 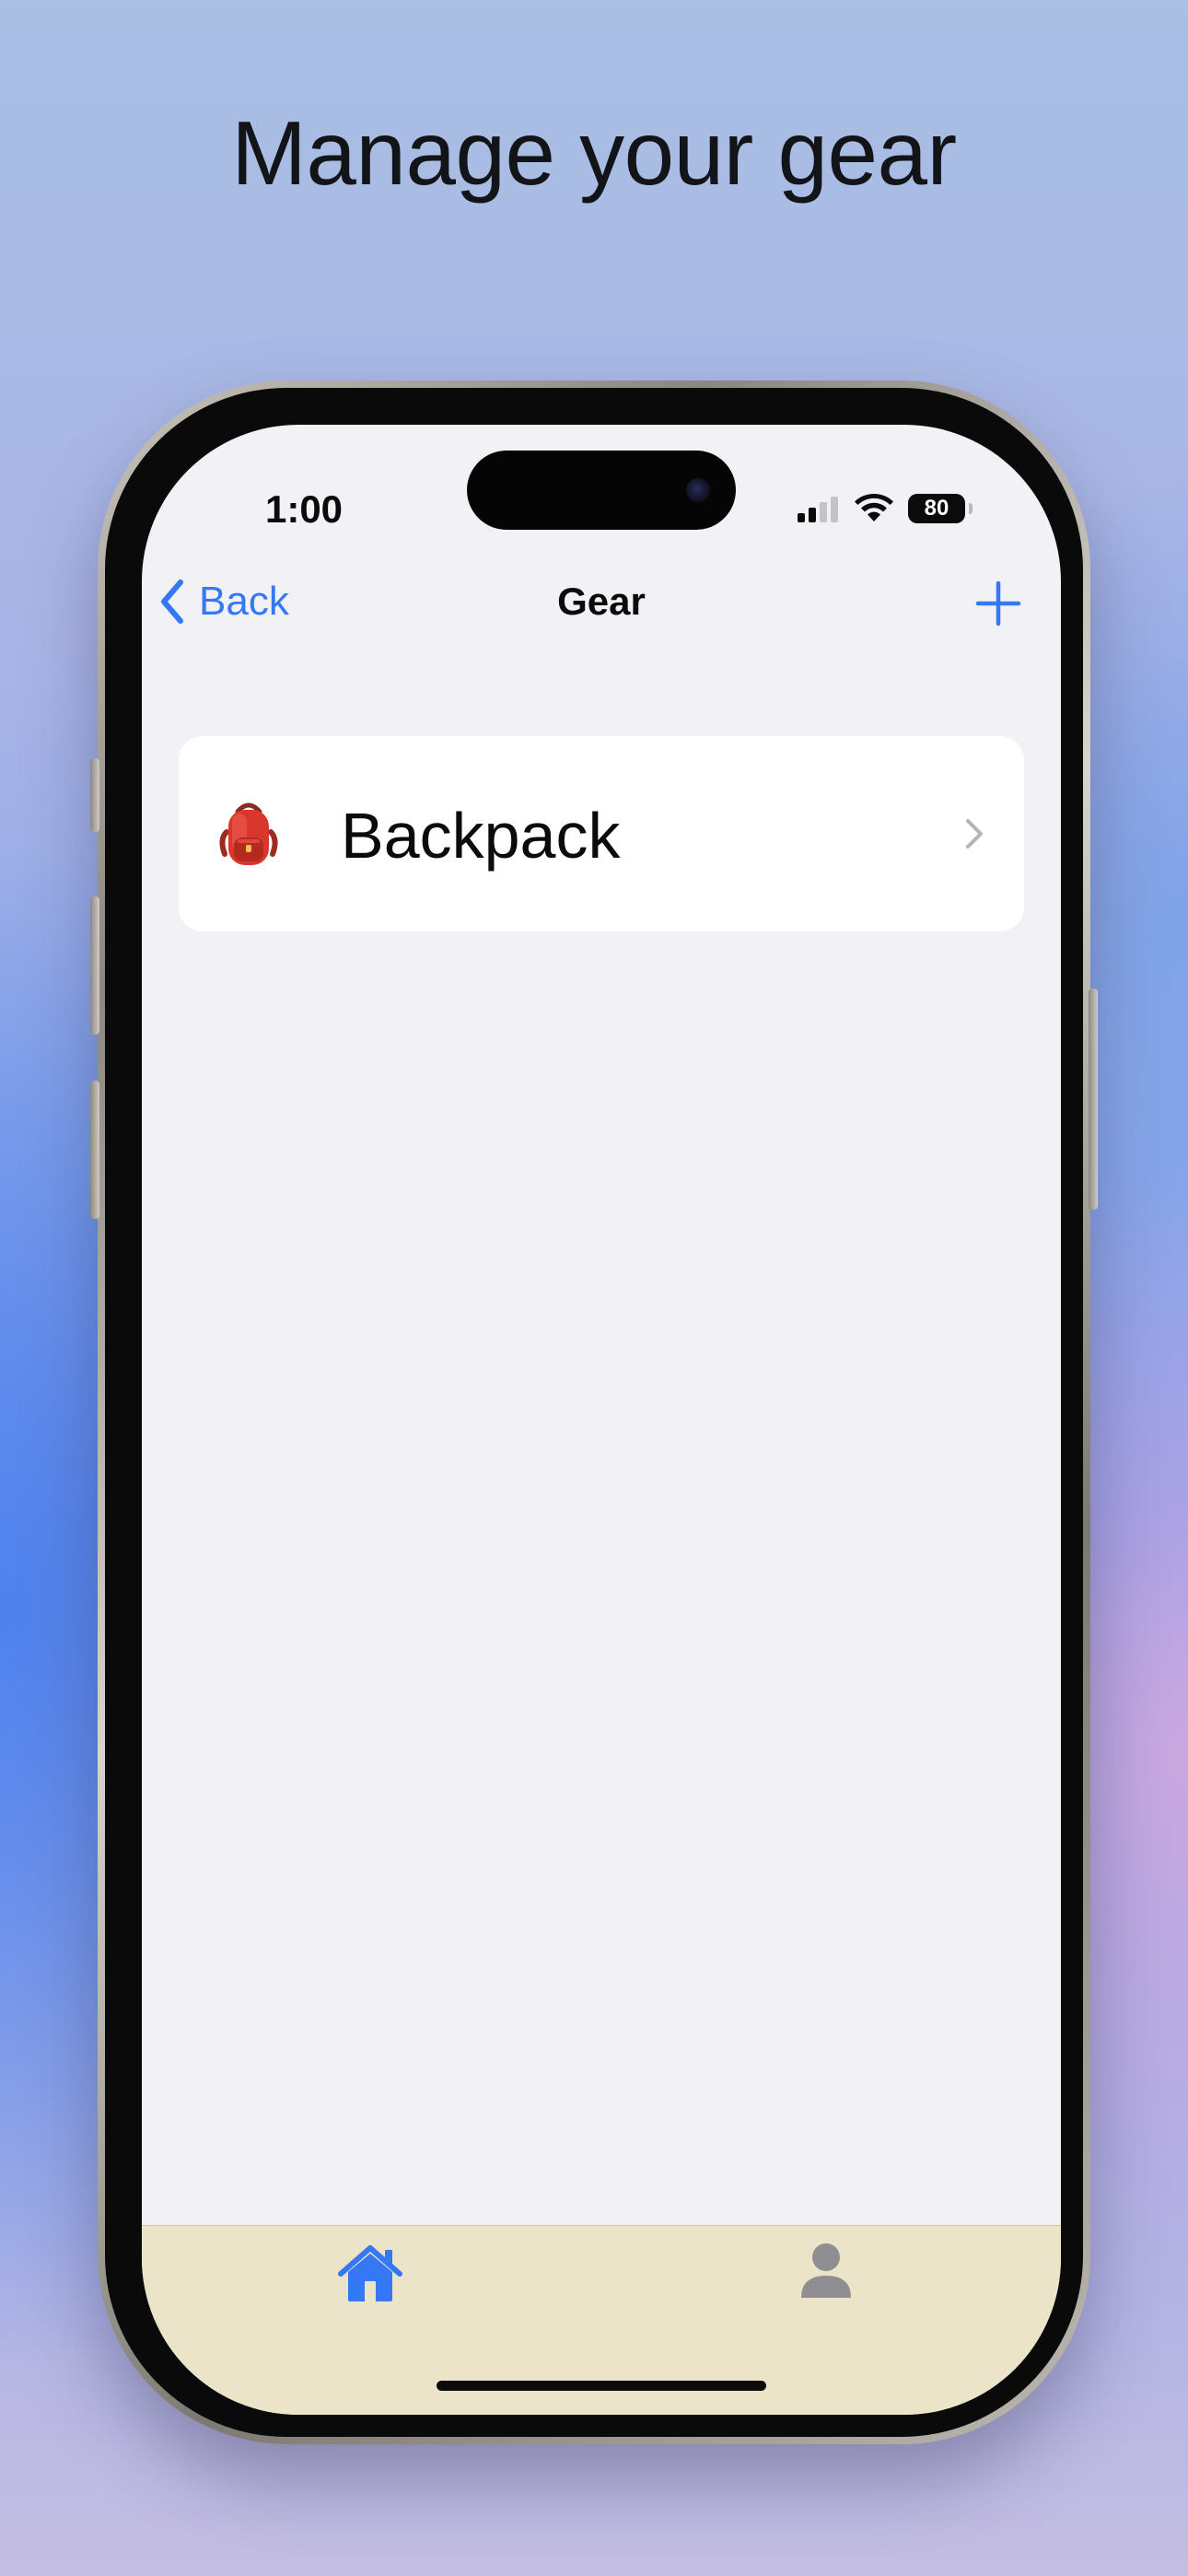 What do you see at coordinates (601, 491) in the screenshot?
I see `dynamic-island` at bounding box center [601, 491].